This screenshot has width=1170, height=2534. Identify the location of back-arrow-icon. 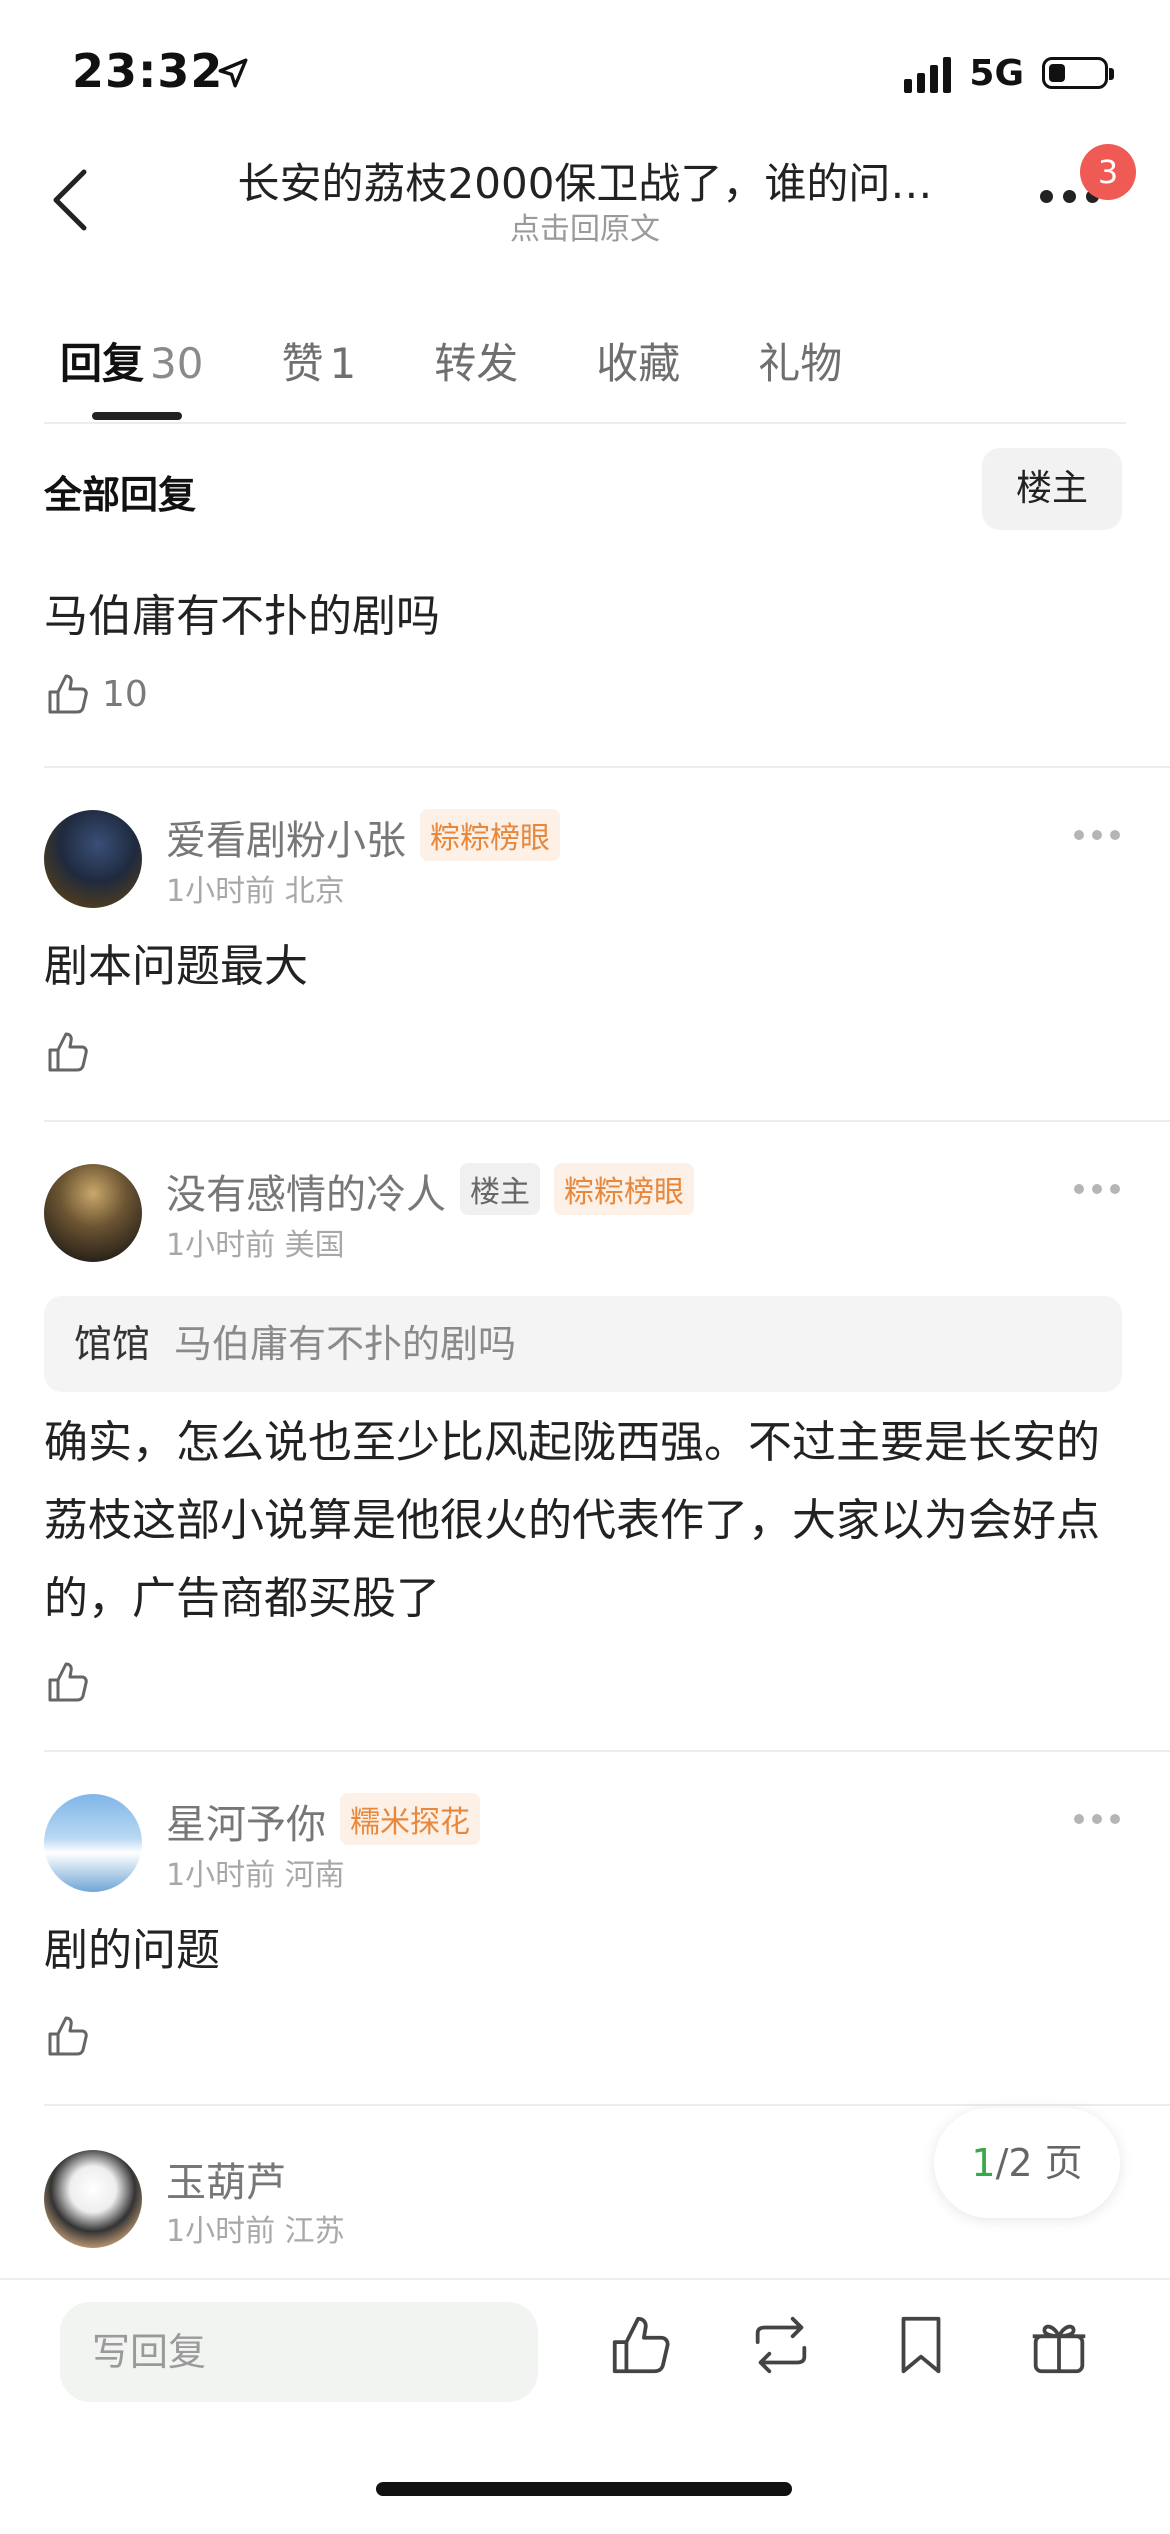
(70, 200).